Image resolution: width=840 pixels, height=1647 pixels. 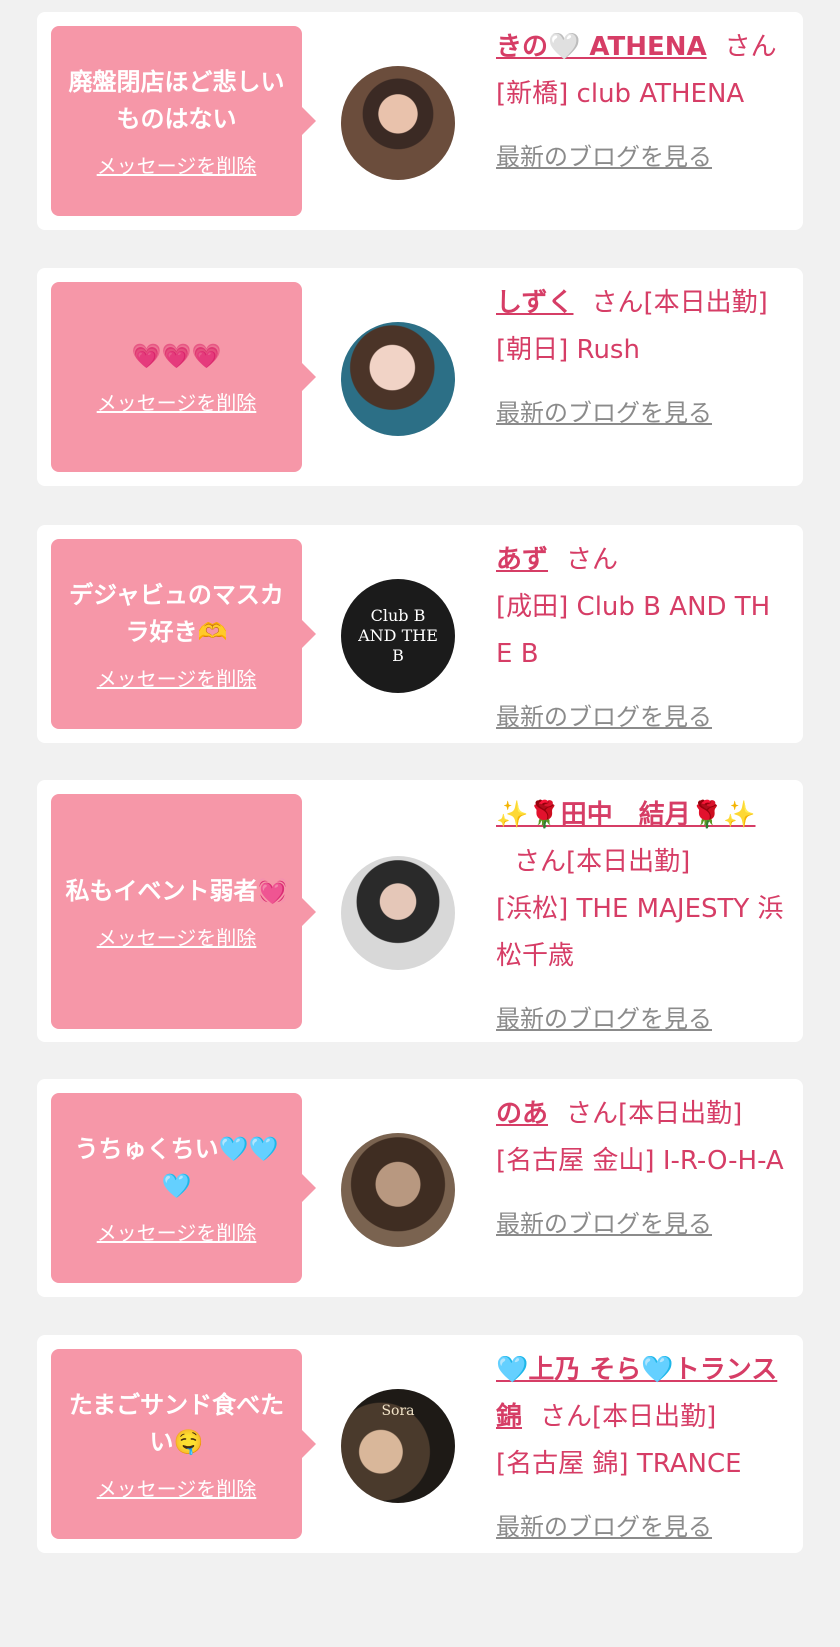 What do you see at coordinates (398, 1446) in the screenshot?
I see `avatar: Sora` at bounding box center [398, 1446].